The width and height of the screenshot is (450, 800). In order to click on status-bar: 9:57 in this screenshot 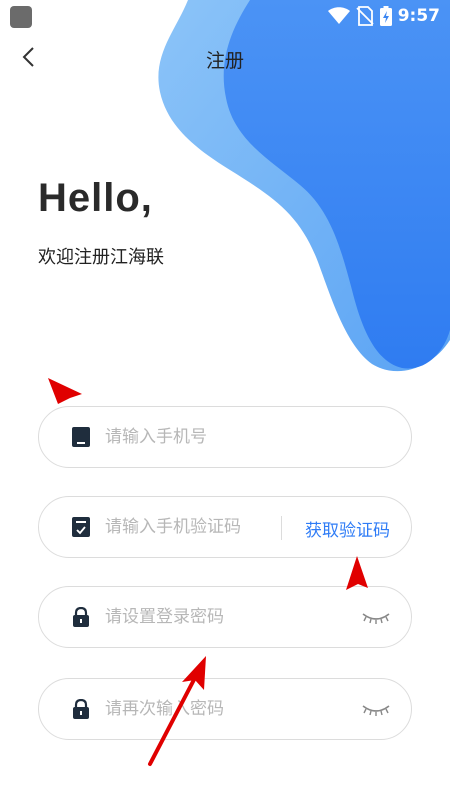, I will do `click(225, 16)`.